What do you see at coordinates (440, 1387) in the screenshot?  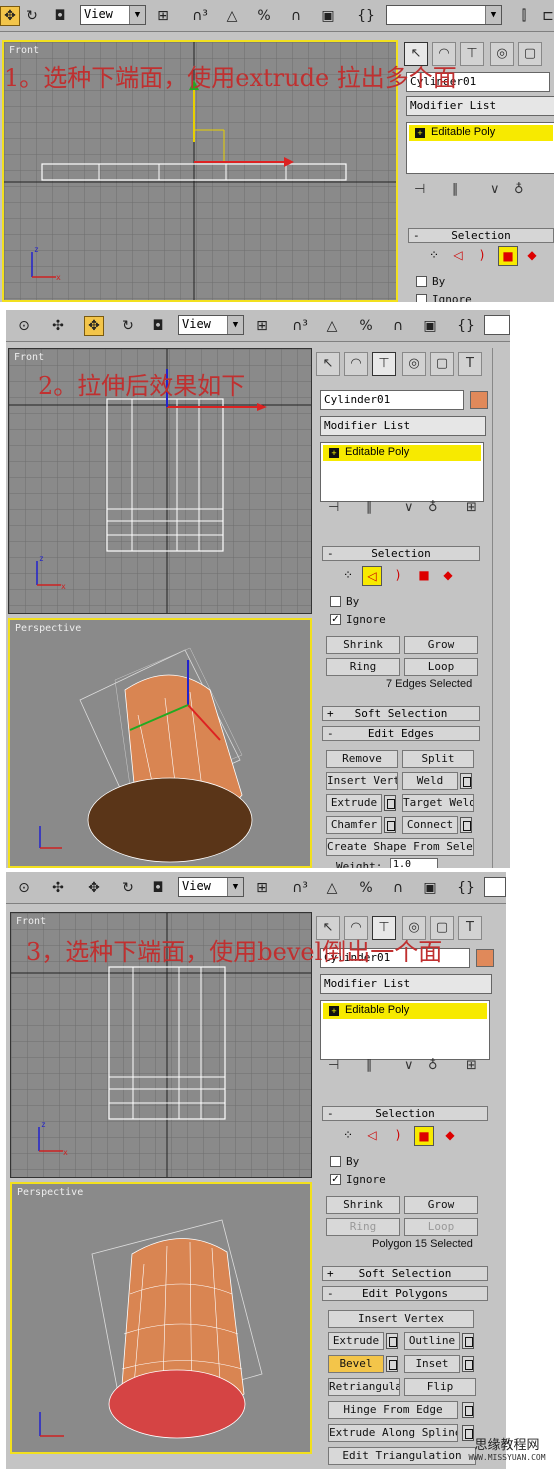 I see `flip-button: Flip` at bounding box center [440, 1387].